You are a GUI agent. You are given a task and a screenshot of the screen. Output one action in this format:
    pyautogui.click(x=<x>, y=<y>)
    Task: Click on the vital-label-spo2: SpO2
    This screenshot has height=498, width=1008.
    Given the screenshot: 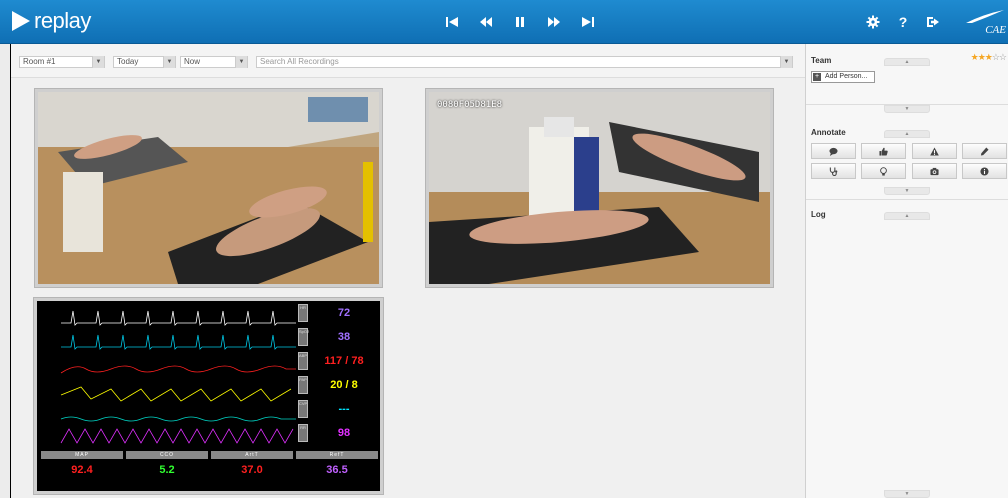 What is the action you would take?
    pyautogui.click(x=303, y=337)
    